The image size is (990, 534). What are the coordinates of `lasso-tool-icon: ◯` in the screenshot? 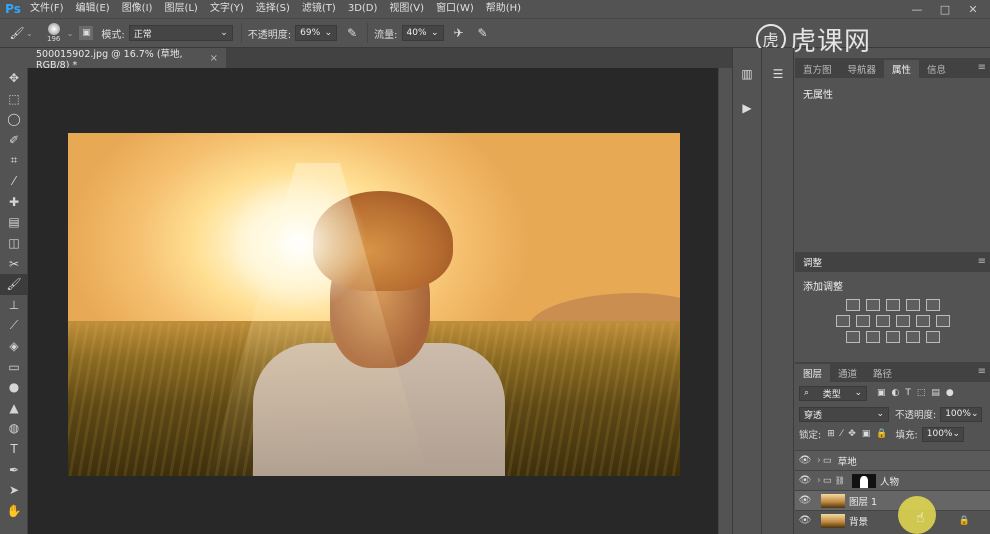 It's located at (14, 119).